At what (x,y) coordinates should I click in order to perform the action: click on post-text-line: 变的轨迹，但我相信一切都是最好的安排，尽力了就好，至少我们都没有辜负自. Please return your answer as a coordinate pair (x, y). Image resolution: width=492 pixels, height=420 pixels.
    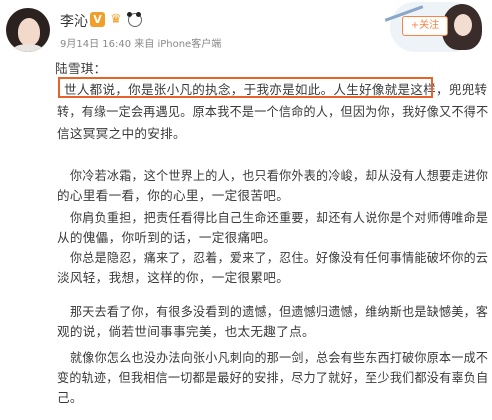
    Looking at the image, I should click on (273, 377).